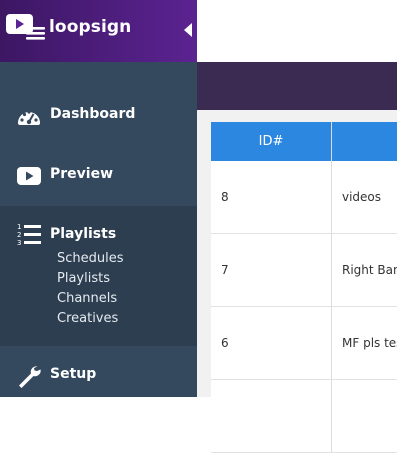 The height and width of the screenshot is (453, 397). I want to click on cell-id: 6, so click(271, 343).